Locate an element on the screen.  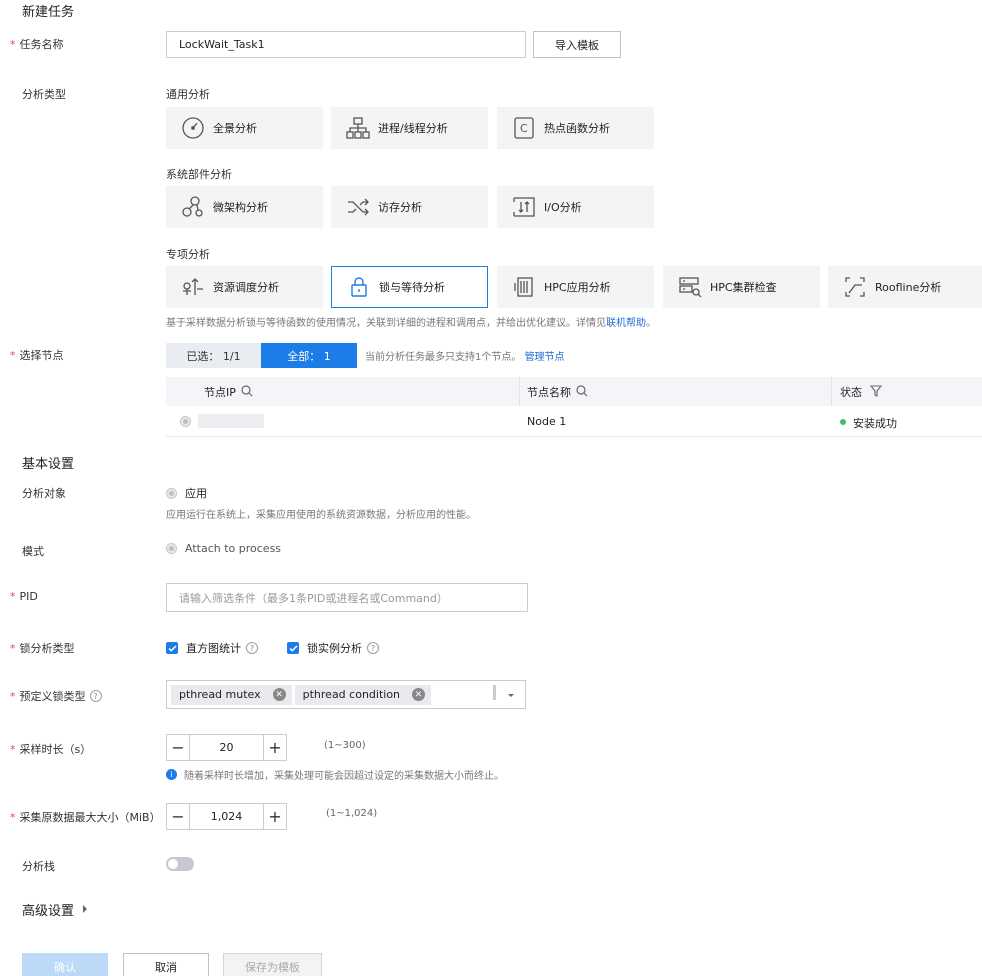
duration-hint-text: 随着采样时长增加，采集处理可能会因超过设定的采集数据大小而终止。 is located at coordinates (344, 776).